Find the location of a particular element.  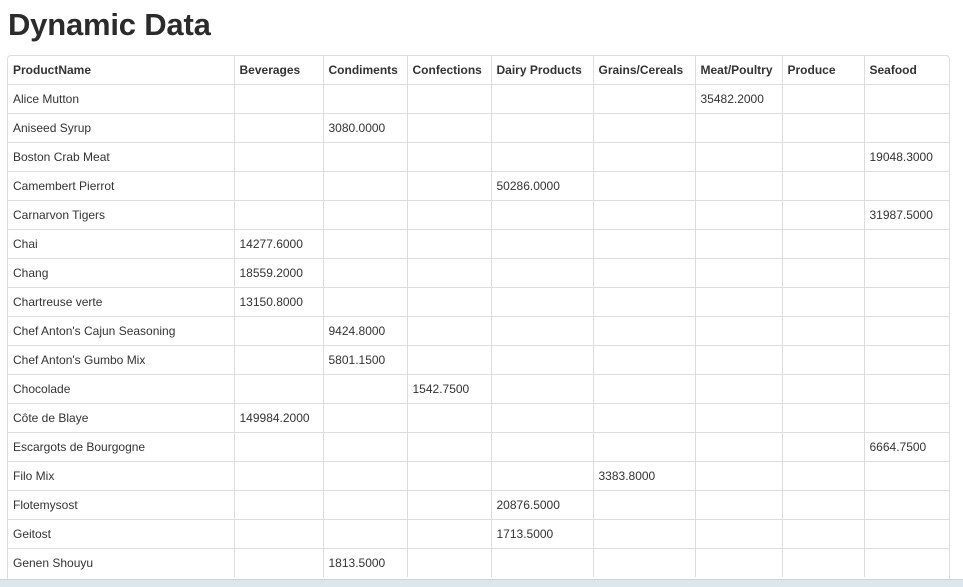

product-name-cell: Chocolade is located at coordinates (121, 389).